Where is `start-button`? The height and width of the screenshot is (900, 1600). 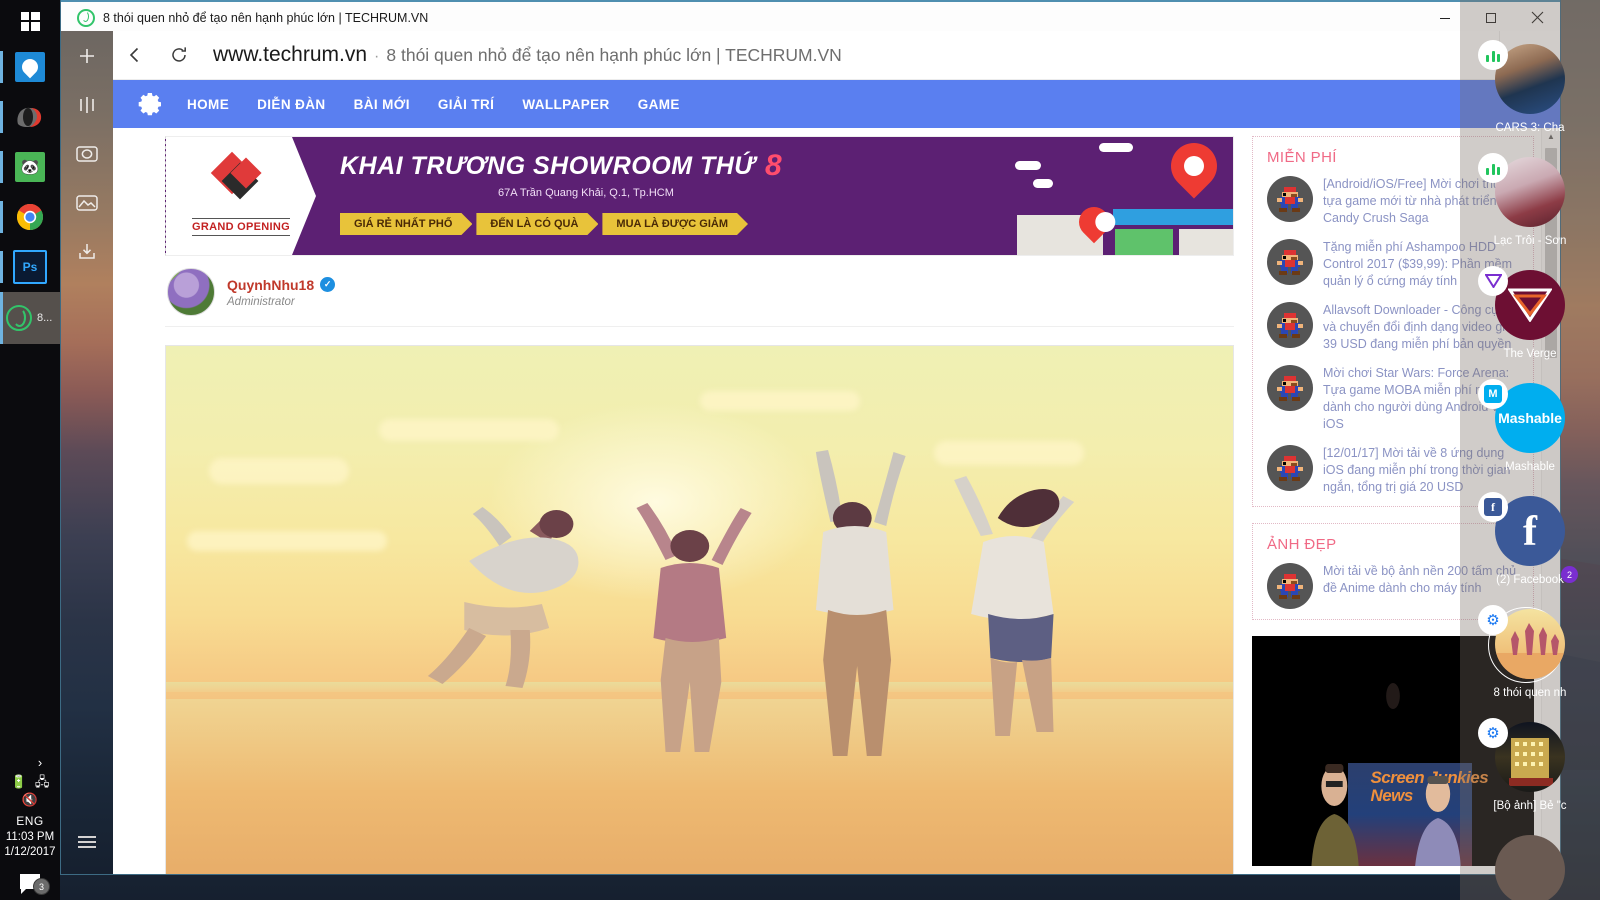 start-button is located at coordinates (30, 21).